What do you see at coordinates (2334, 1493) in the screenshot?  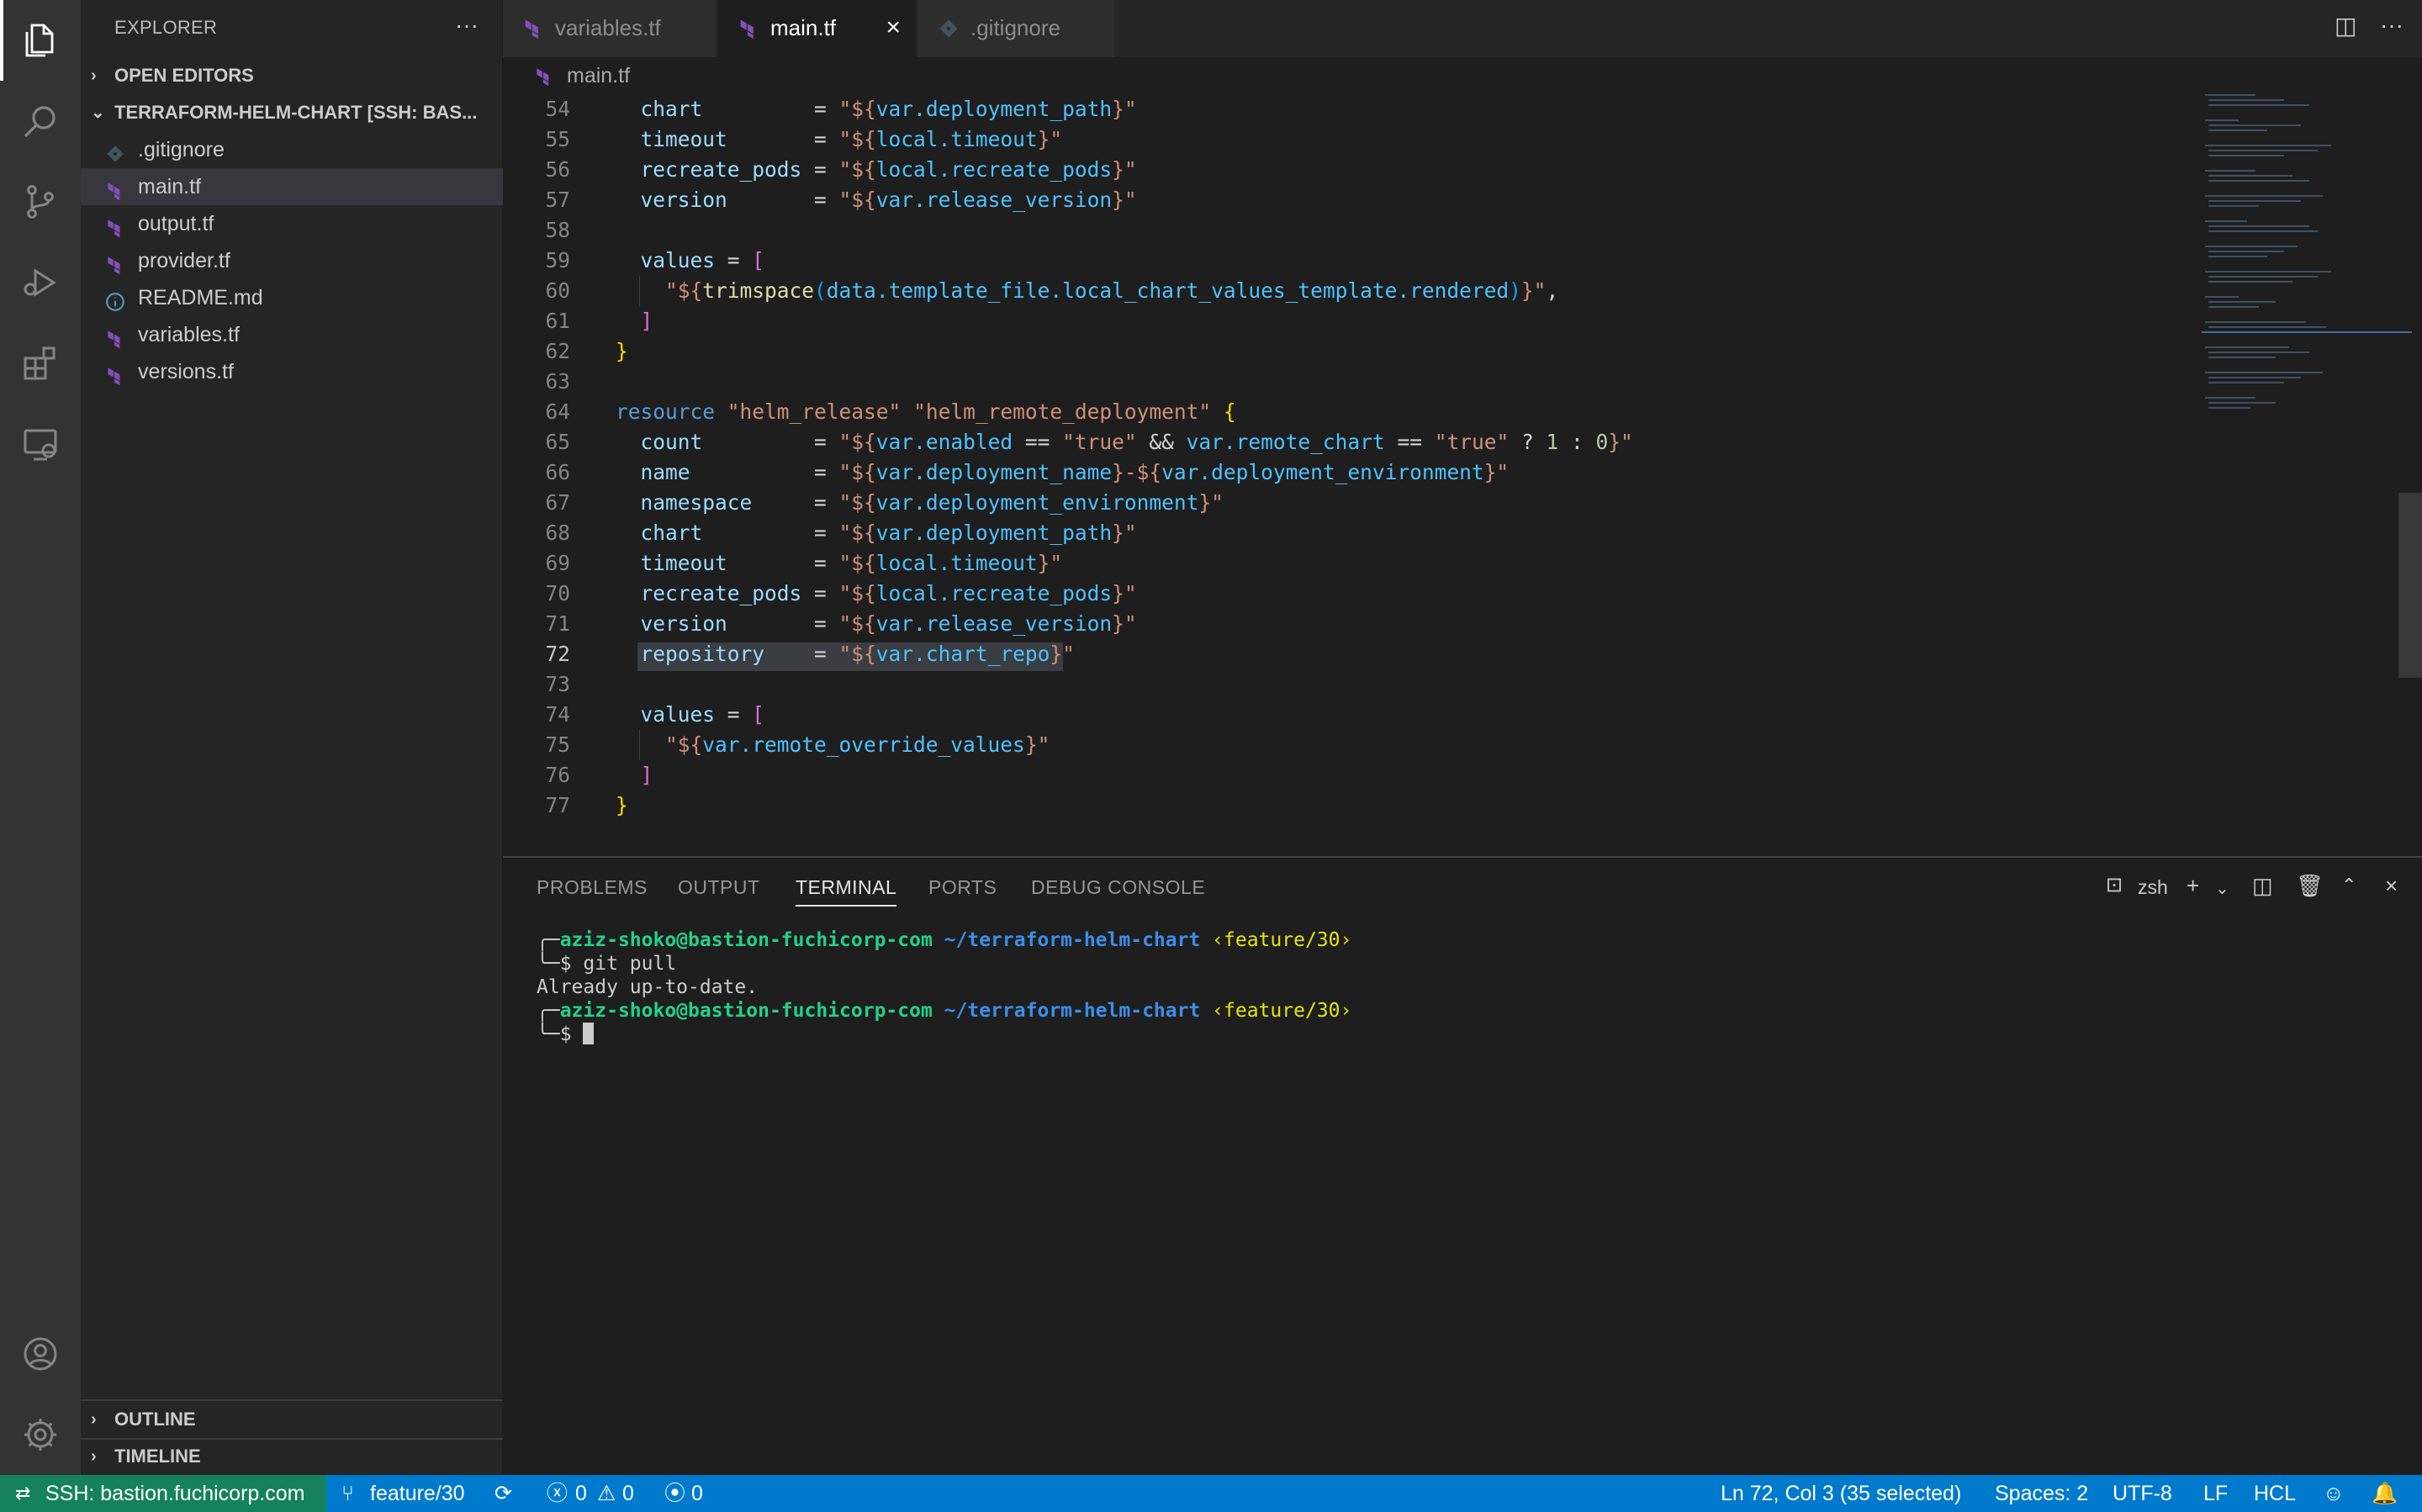 I see `feedback-icon: ☺` at bounding box center [2334, 1493].